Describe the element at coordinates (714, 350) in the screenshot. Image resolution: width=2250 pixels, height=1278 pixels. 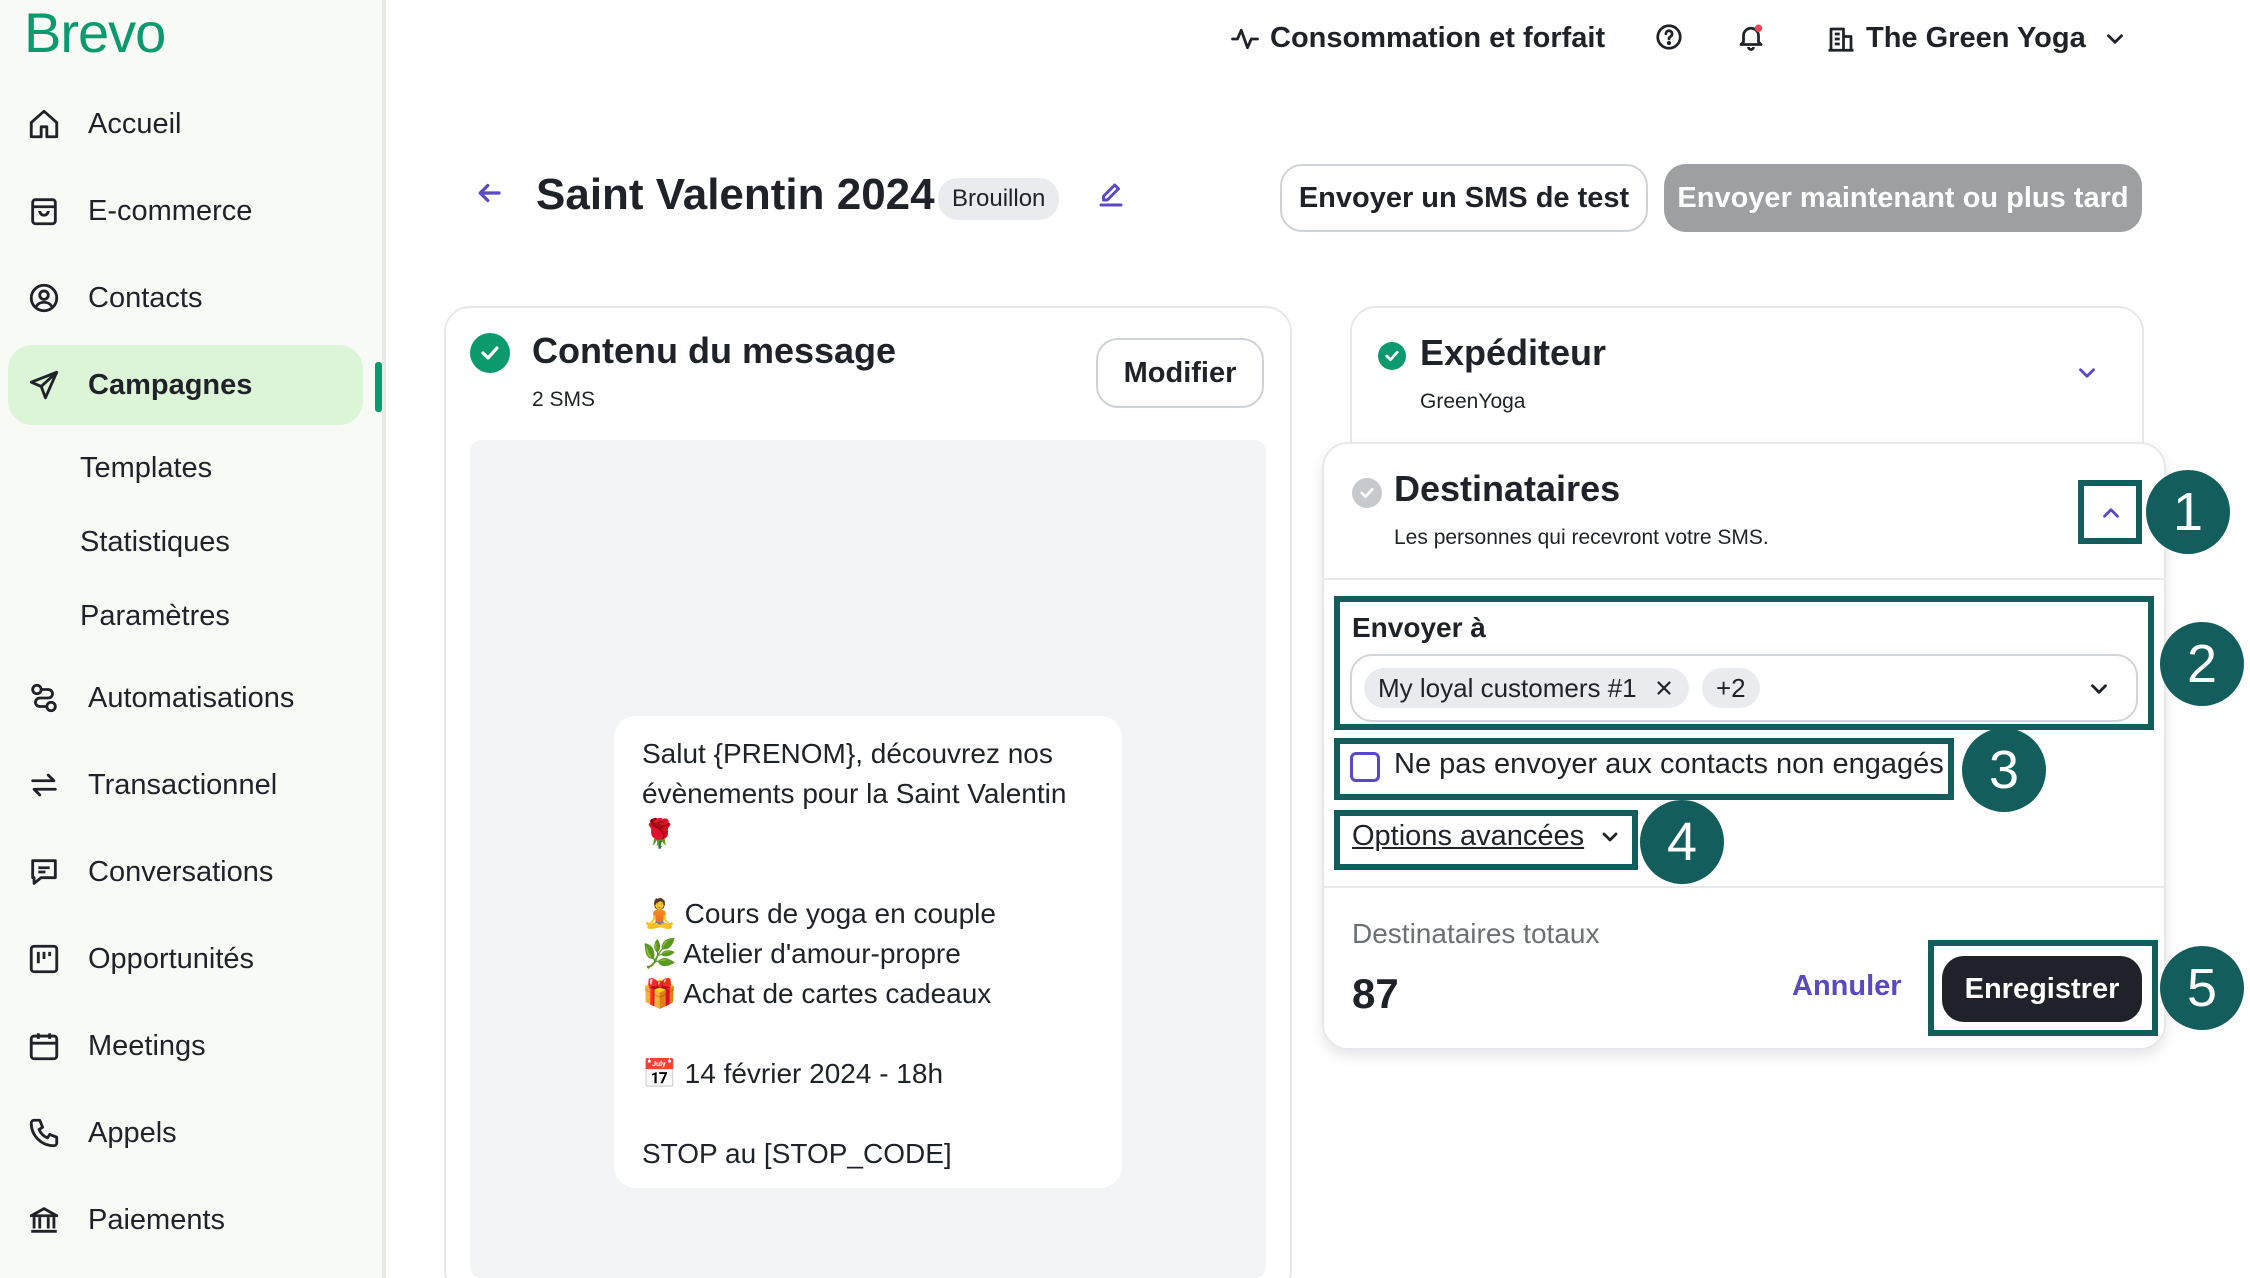
I see `content-card-title: Contenu du message` at that location.